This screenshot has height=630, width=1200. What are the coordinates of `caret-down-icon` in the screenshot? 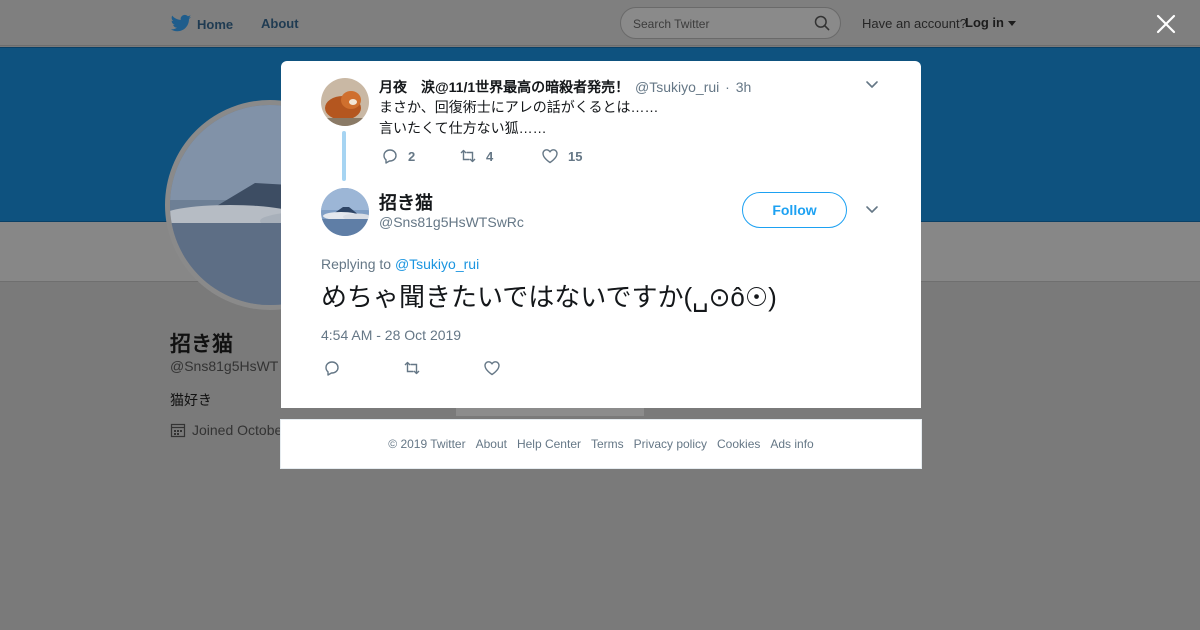 It's located at (1012, 23).